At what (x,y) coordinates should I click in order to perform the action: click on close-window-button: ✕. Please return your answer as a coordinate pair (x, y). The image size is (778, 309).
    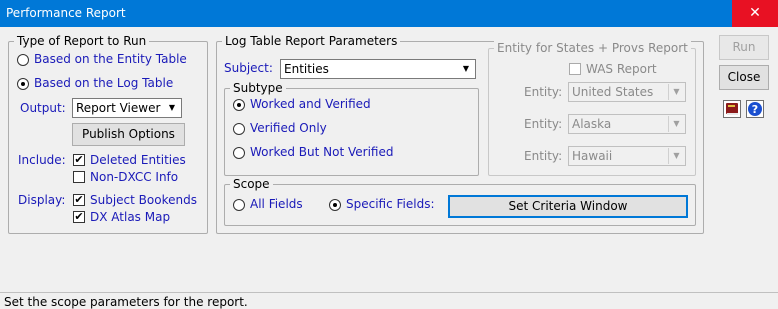
    Looking at the image, I should click on (755, 13).